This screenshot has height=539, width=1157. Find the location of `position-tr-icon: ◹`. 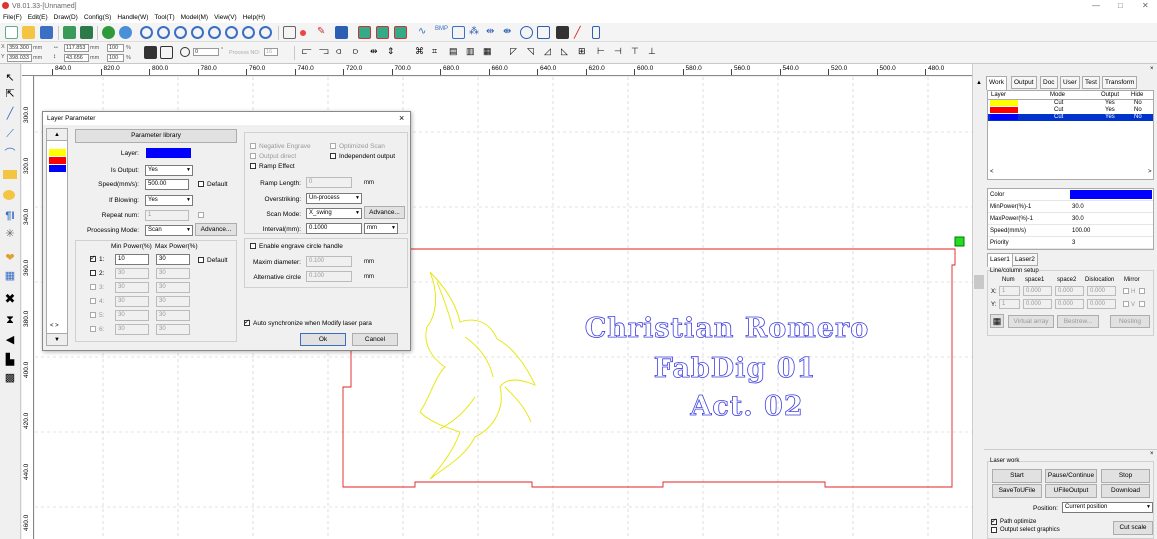

position-tr-icon: ◹ is located at coordinates (533, 52).